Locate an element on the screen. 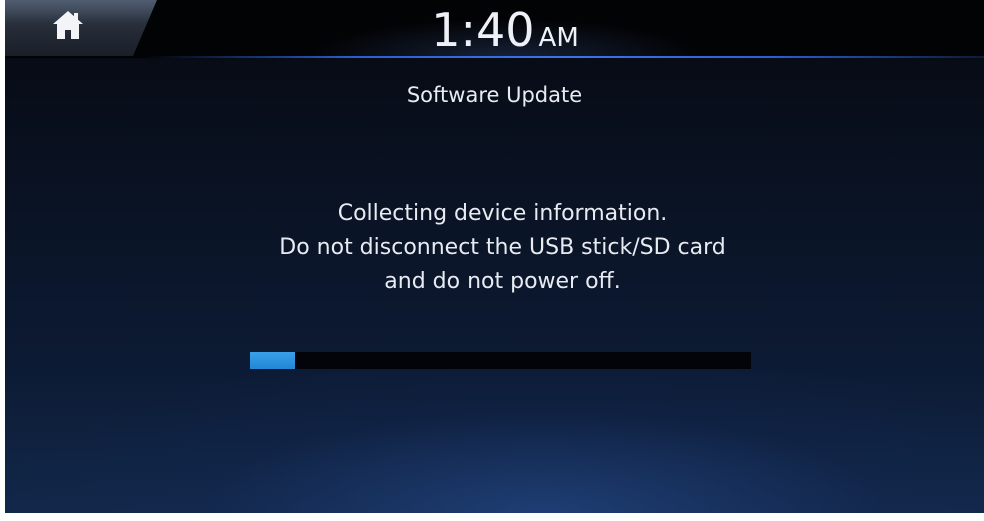  bottom-border is located at coordinates (494, 517).